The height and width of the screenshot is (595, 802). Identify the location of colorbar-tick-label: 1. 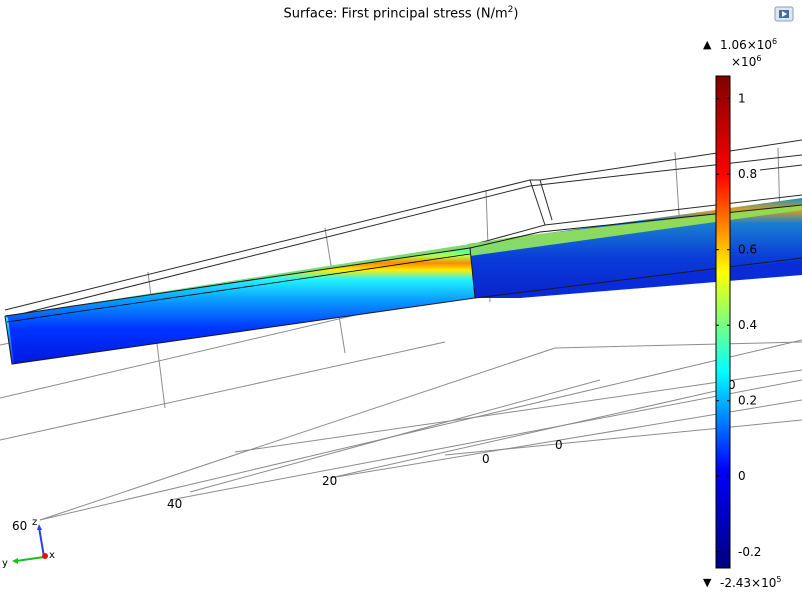
(742, 99).